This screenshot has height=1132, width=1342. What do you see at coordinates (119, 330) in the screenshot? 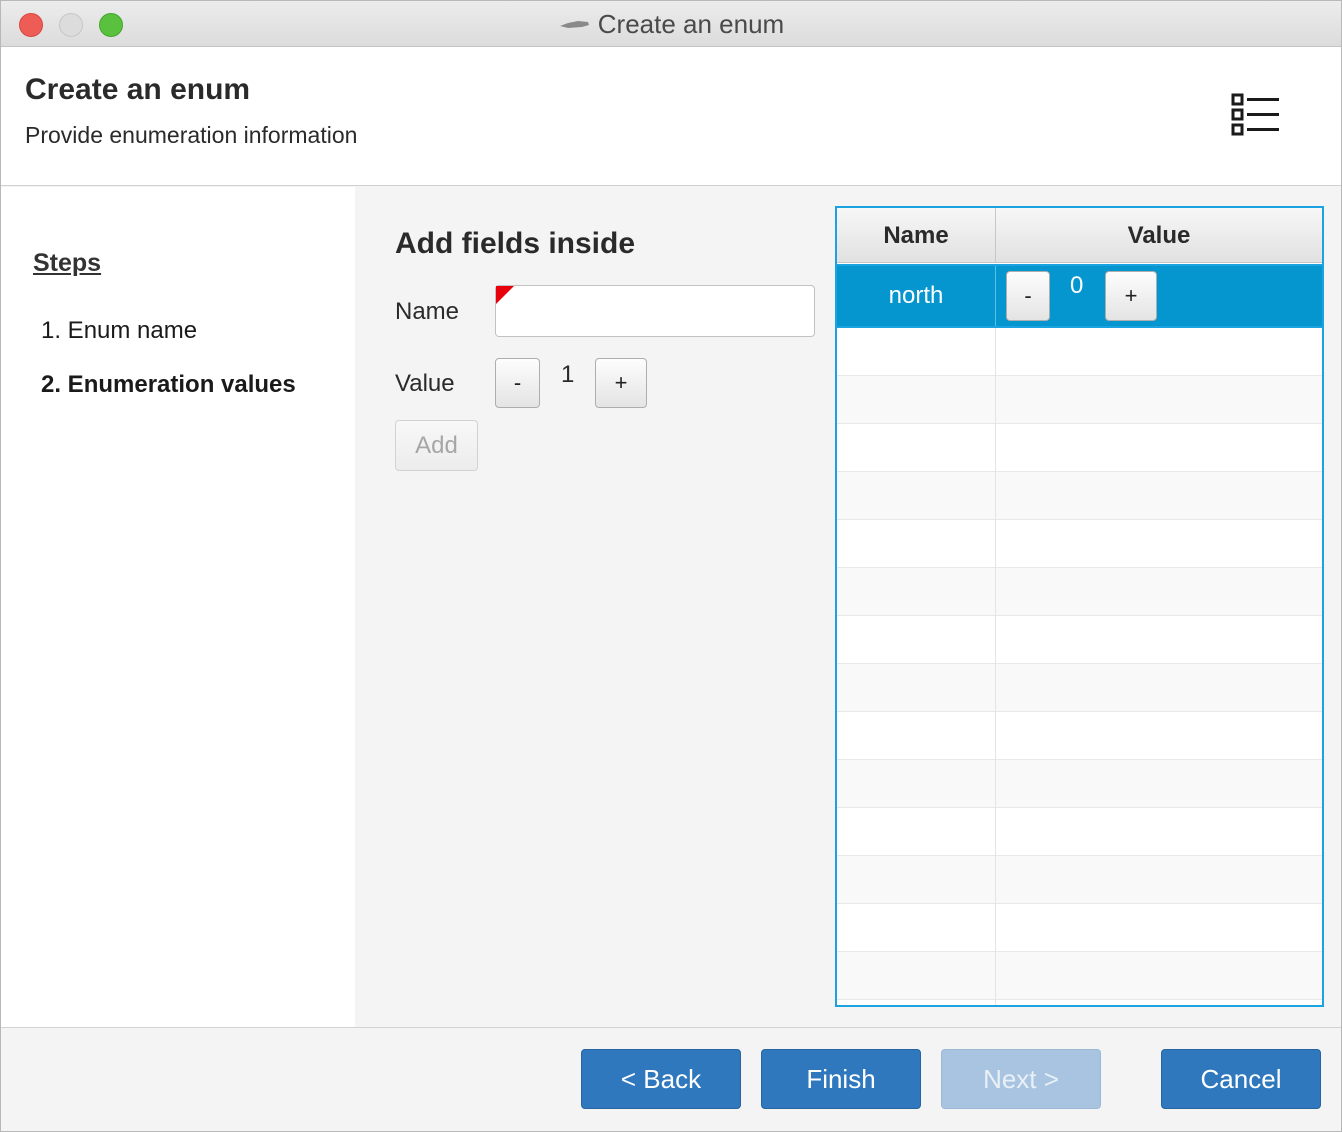
I see `step-enum-name: 1. Enum name` at bounding box center [119, 330].